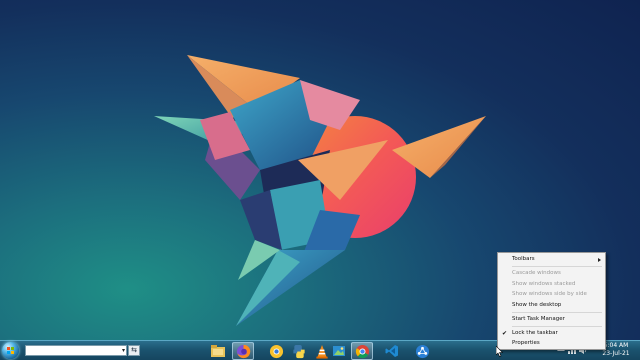  I want to click on menu-item-show-the-desktop: Show the desktop, so click(536, 305).